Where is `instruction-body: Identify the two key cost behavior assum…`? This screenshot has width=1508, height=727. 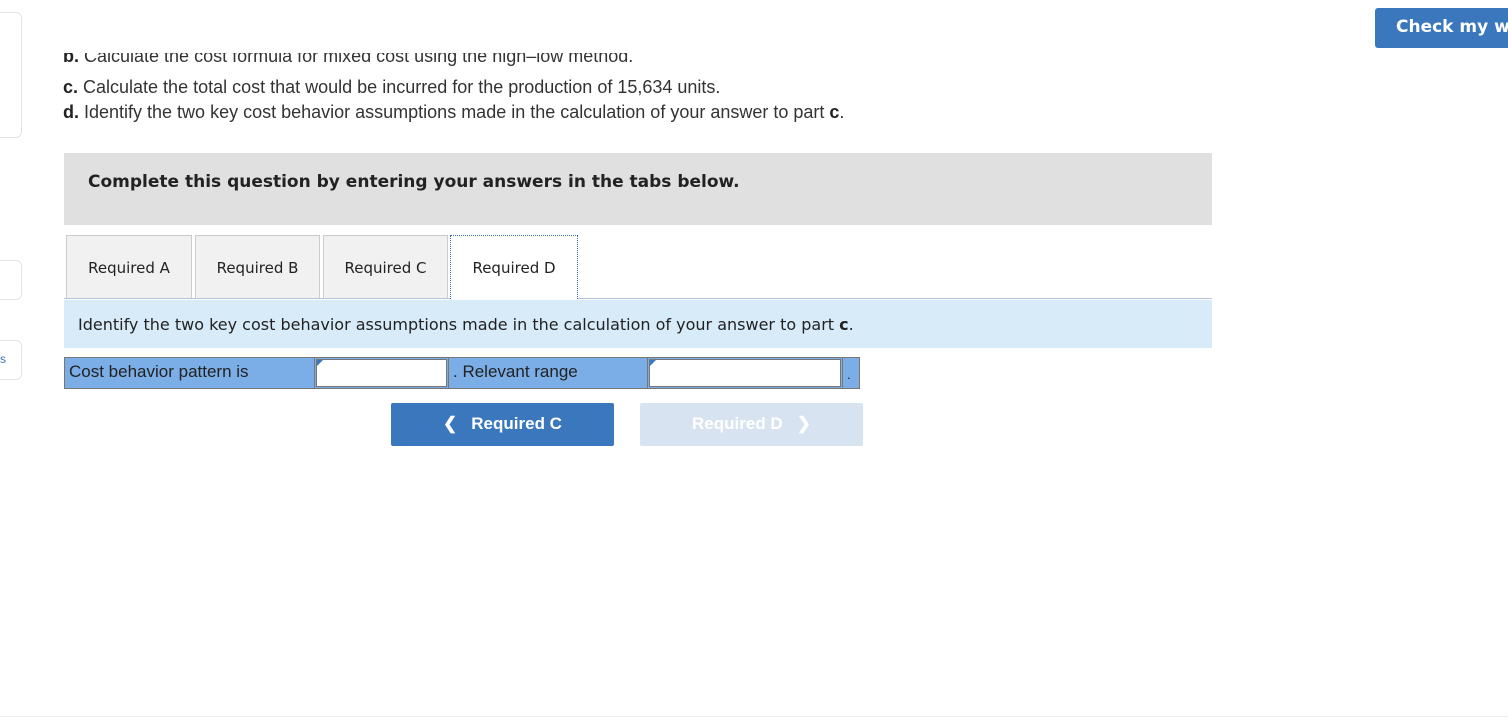
instruction-body: Identify the two key cost behavior assum… is located at coordinates (459, 324).